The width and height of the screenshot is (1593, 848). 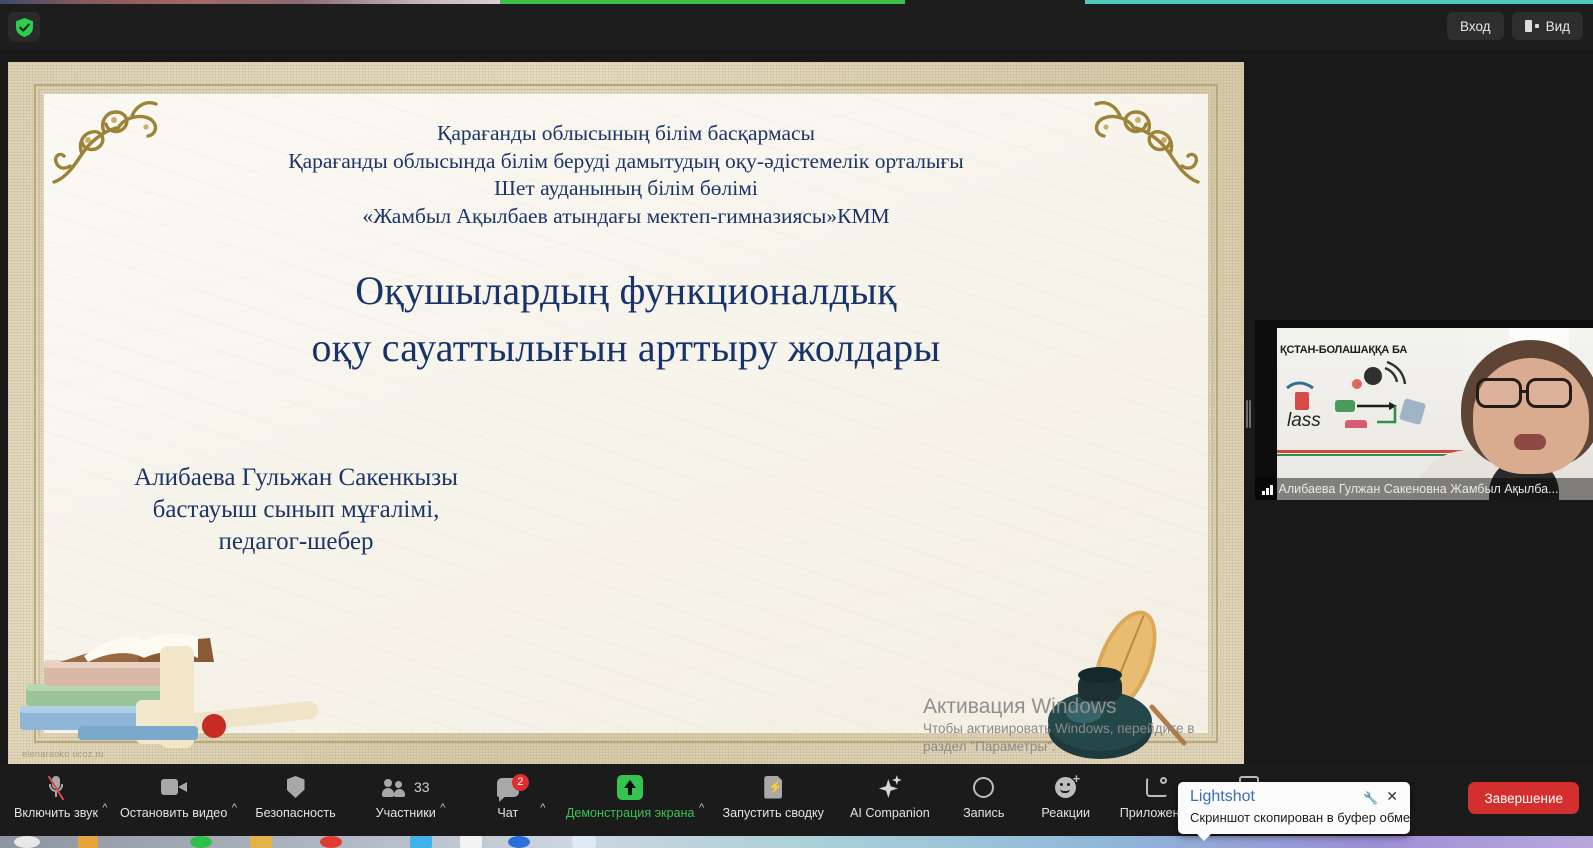 I want to click on chat-caret-icon: ^, so click(x=543, y=808).